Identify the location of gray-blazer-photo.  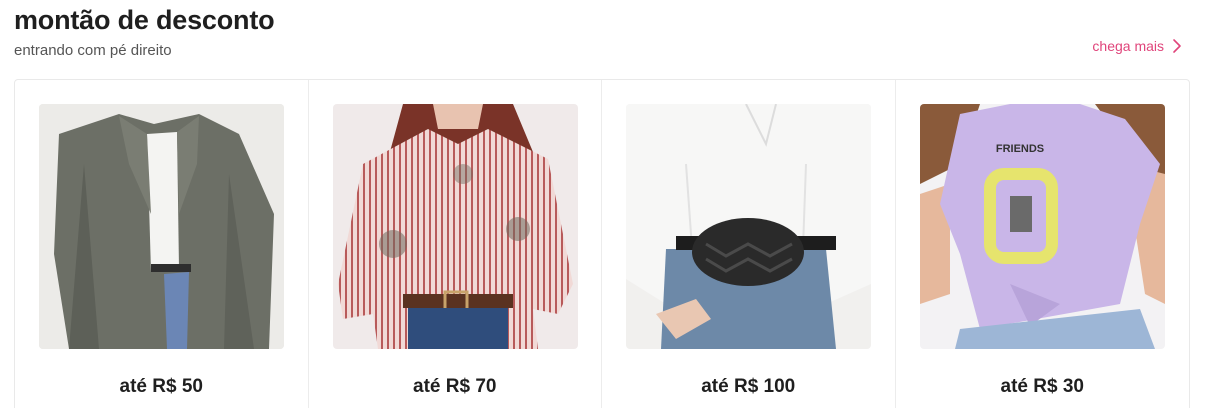
(161, 226).